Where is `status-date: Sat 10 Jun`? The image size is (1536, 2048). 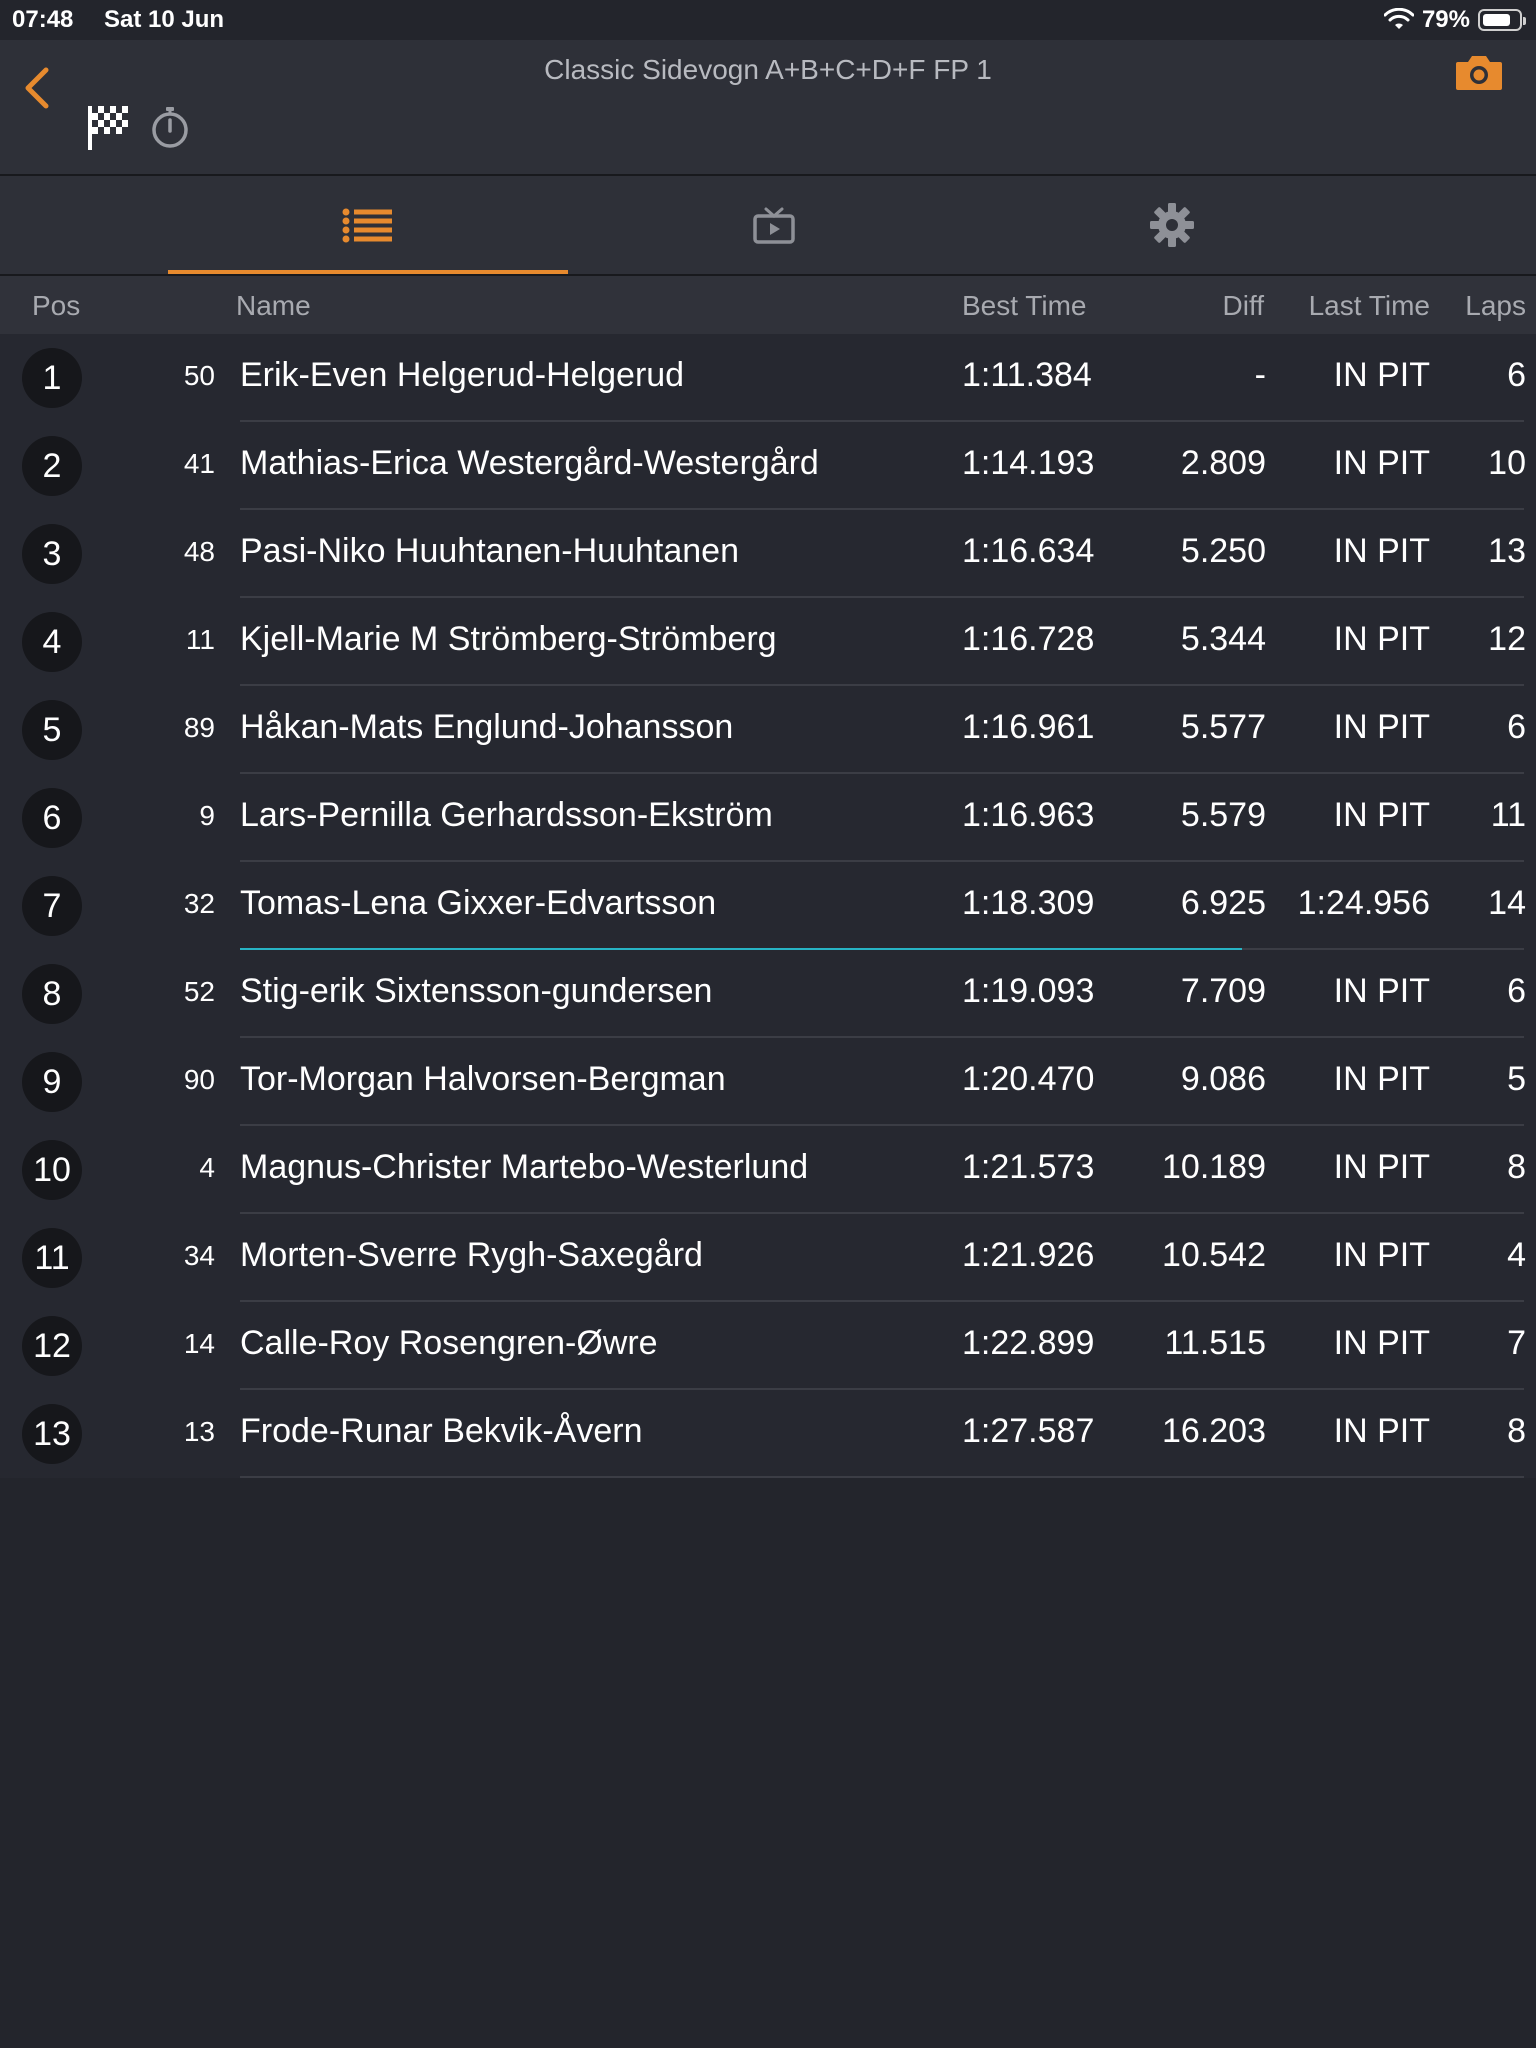
status-date: Sat 10 Jun is located at coordinates (164, 19).